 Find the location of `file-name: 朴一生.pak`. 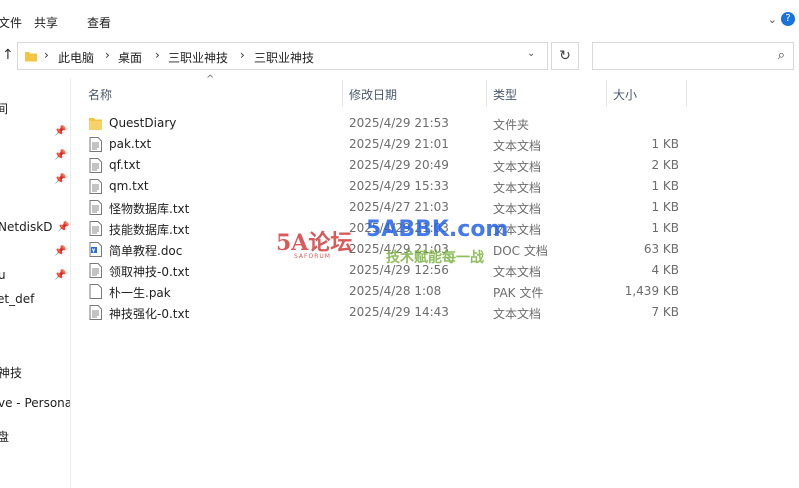

file-name: 朴一生.pak is located at coordinates (140, 293).